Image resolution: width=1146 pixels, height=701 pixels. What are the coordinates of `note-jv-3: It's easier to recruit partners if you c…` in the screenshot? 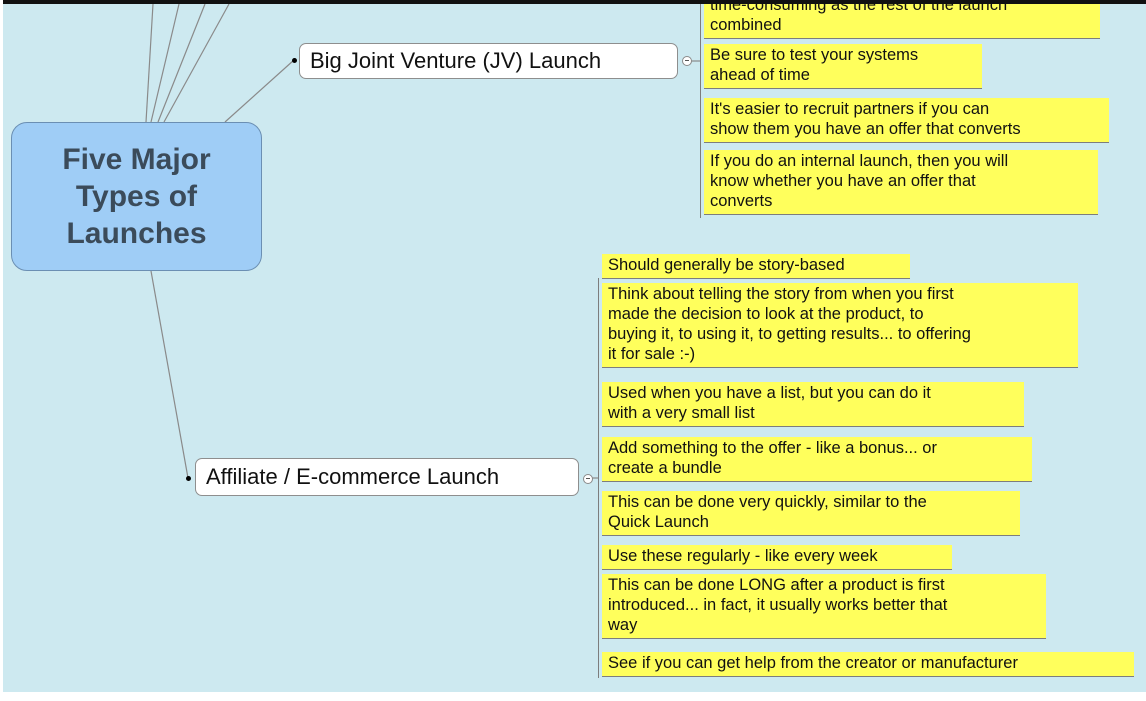 It's located at (906, 120).